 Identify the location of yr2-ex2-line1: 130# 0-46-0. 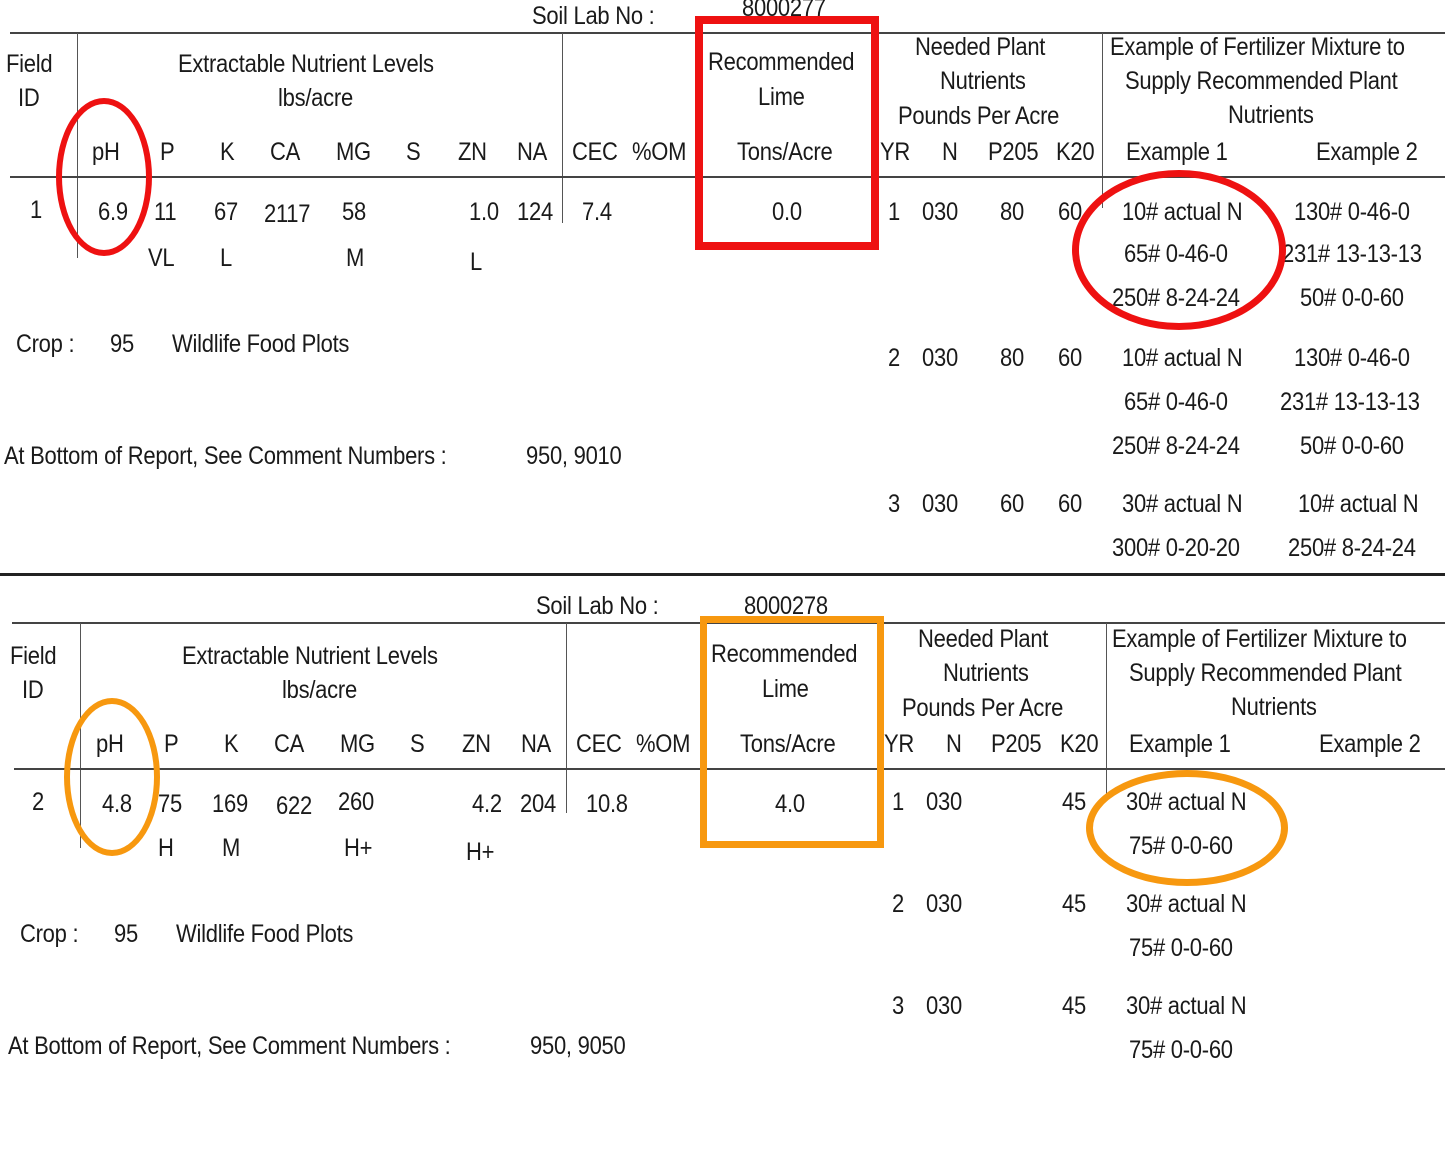
(1352, 358).